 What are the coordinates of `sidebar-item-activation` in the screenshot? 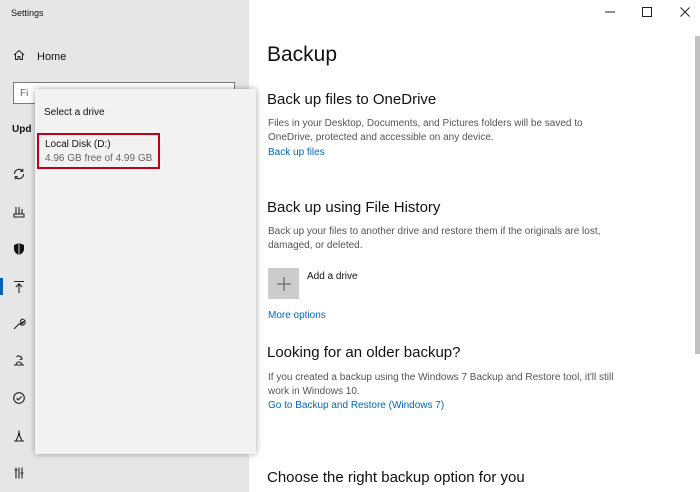 It's located at (19, 398).